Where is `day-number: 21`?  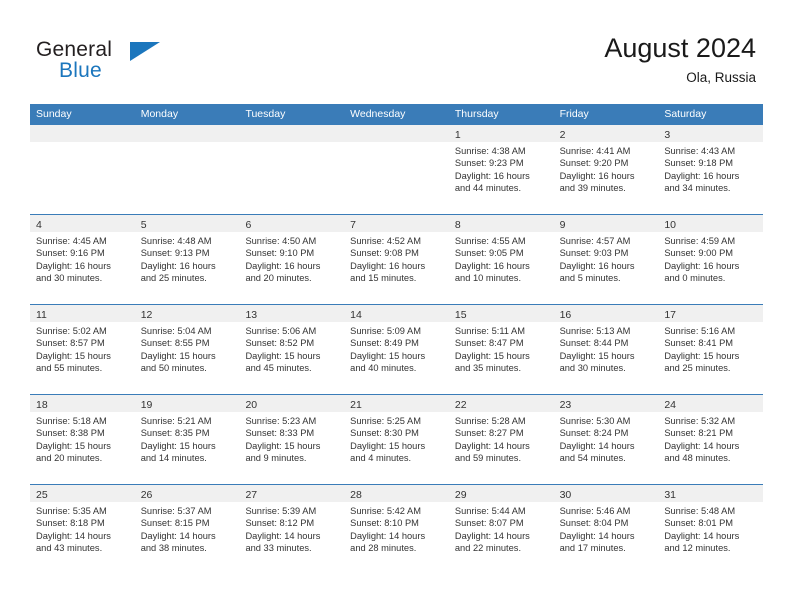
day-number: 21 is located at coordinates (356, 405).